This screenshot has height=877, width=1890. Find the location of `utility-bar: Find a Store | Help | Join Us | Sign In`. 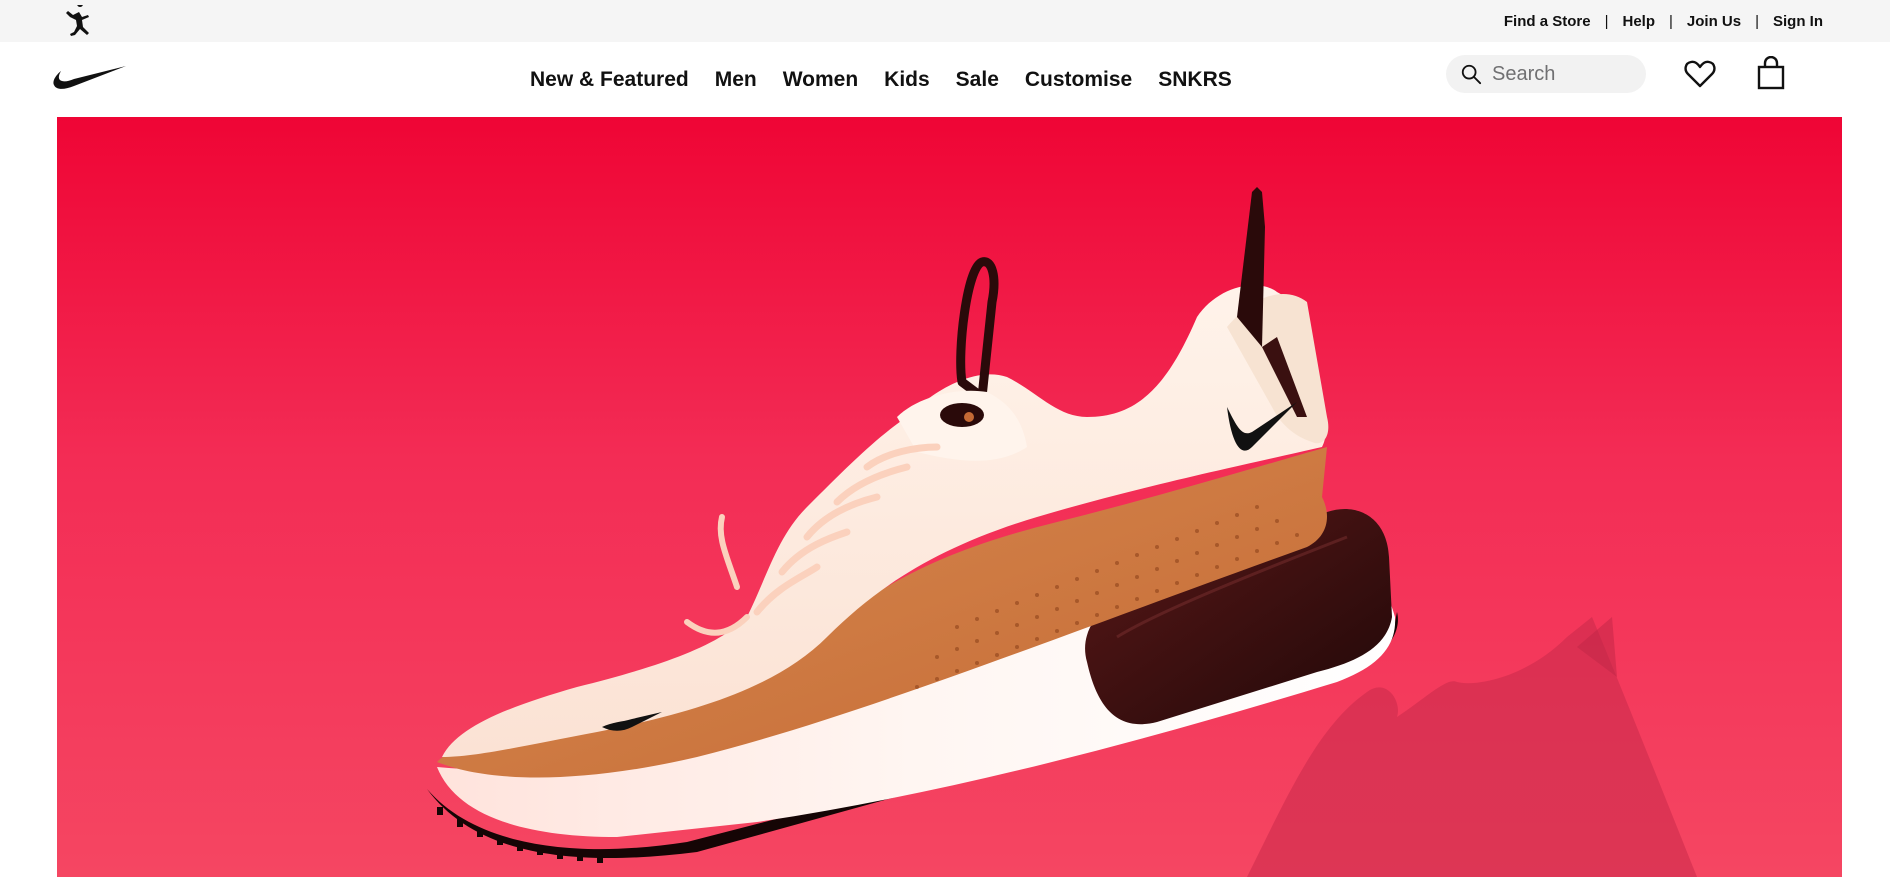

utility-bar: Find a Store | Help | Join Us | Sign In is located at coordinates (945, 21).